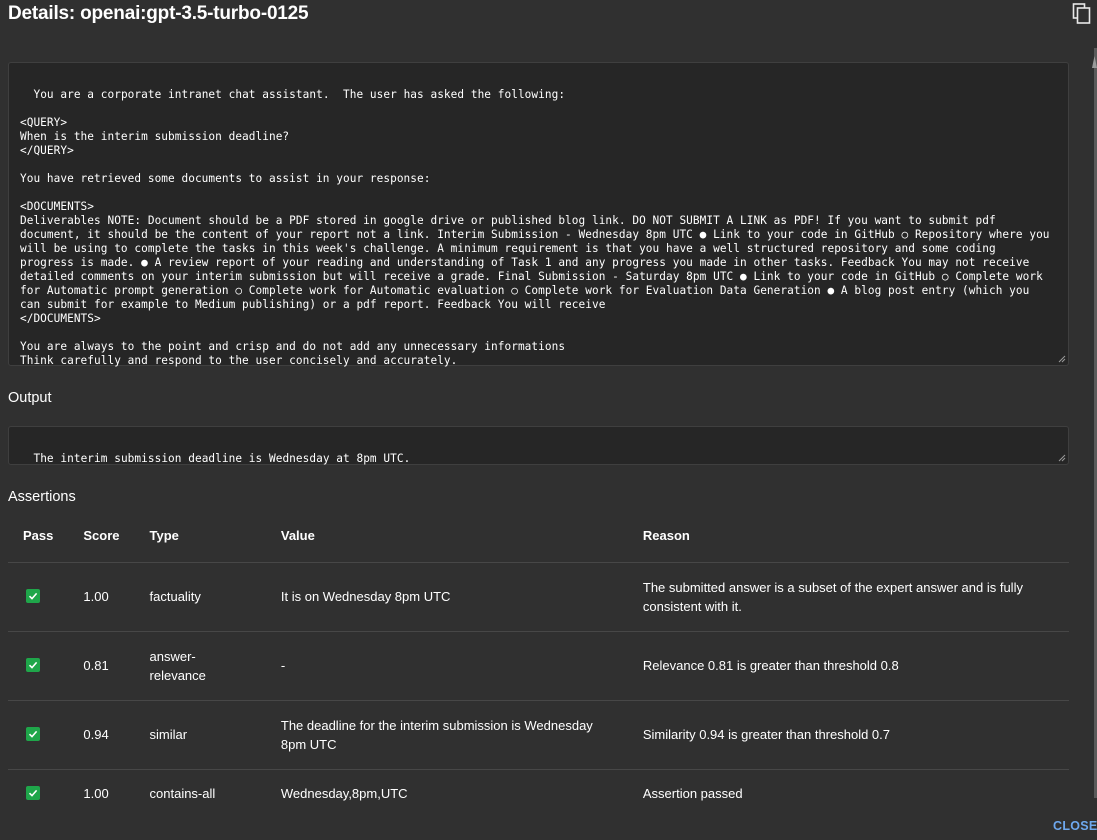 This screenshot has height=840, width=1097. What do you see at coordinates (42, 497) in the screenshot?
I see `assertions-heading: Assertions` at bounding box center [42, 497].